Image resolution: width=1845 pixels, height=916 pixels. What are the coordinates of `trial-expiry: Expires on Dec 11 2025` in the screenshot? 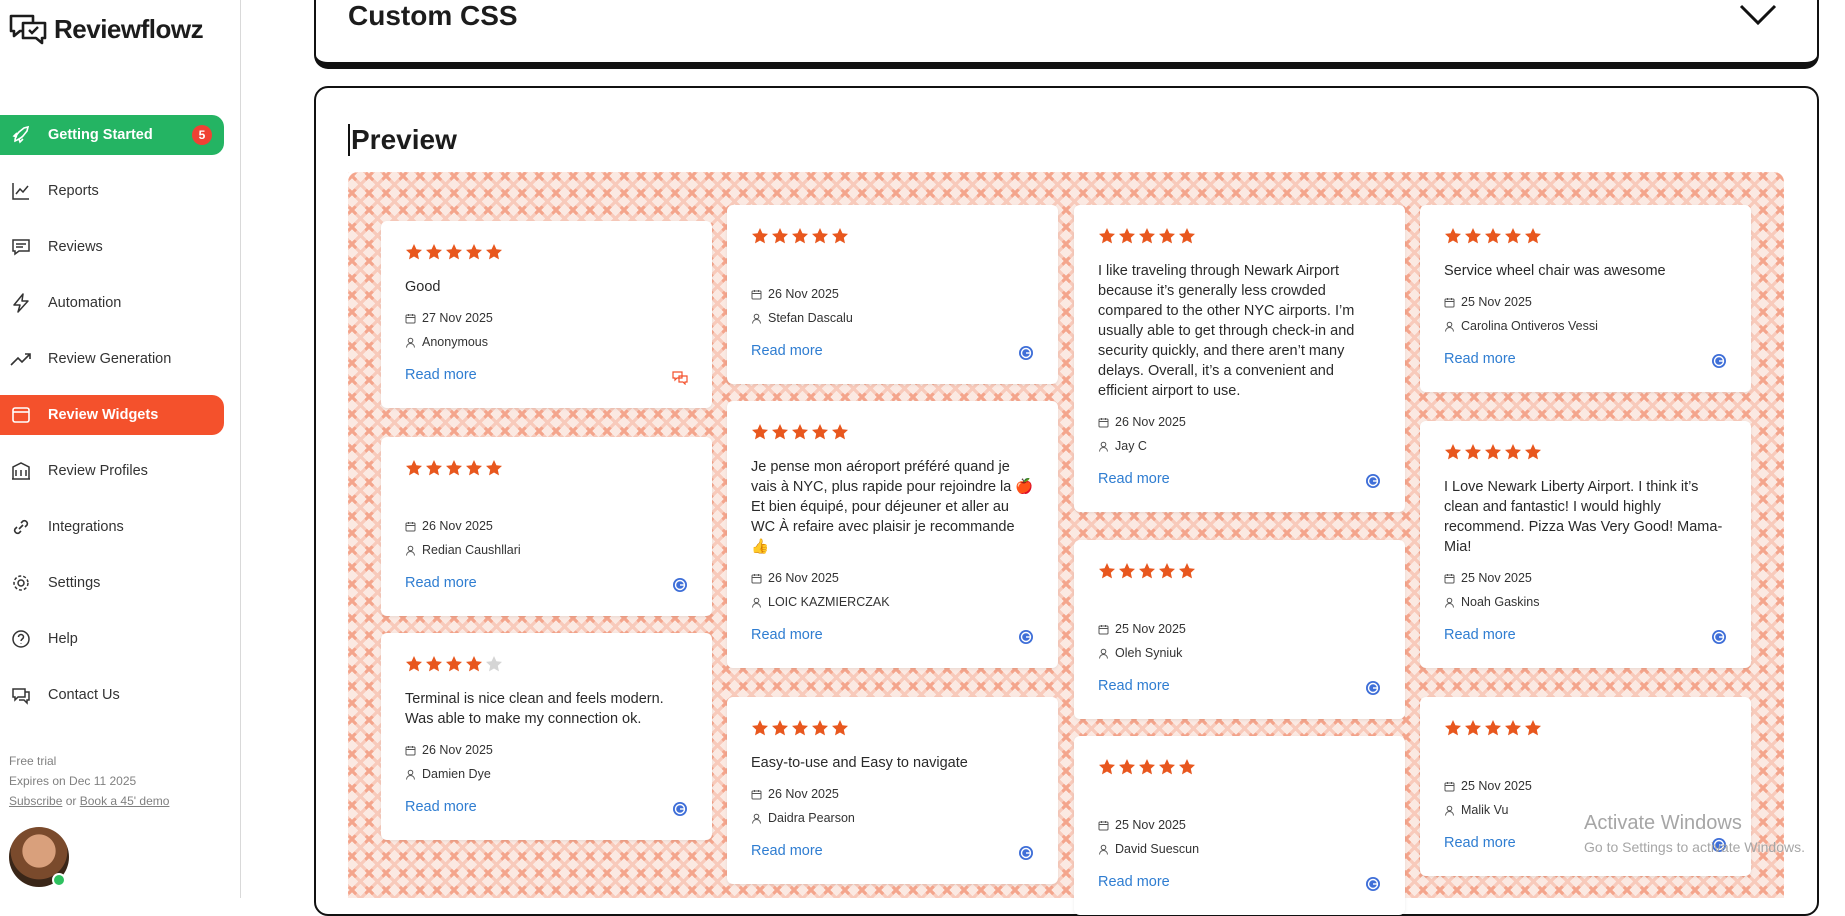 It's located at (73, 781).